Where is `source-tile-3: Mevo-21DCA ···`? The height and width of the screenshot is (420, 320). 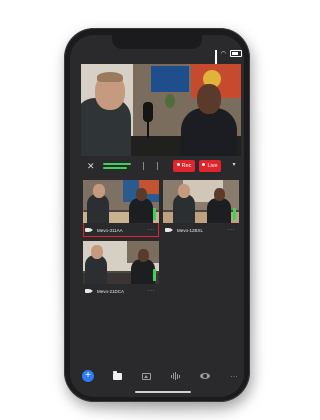
source-tile-3: Mevo-21DCA ··· is located at coordinates (121, 269).